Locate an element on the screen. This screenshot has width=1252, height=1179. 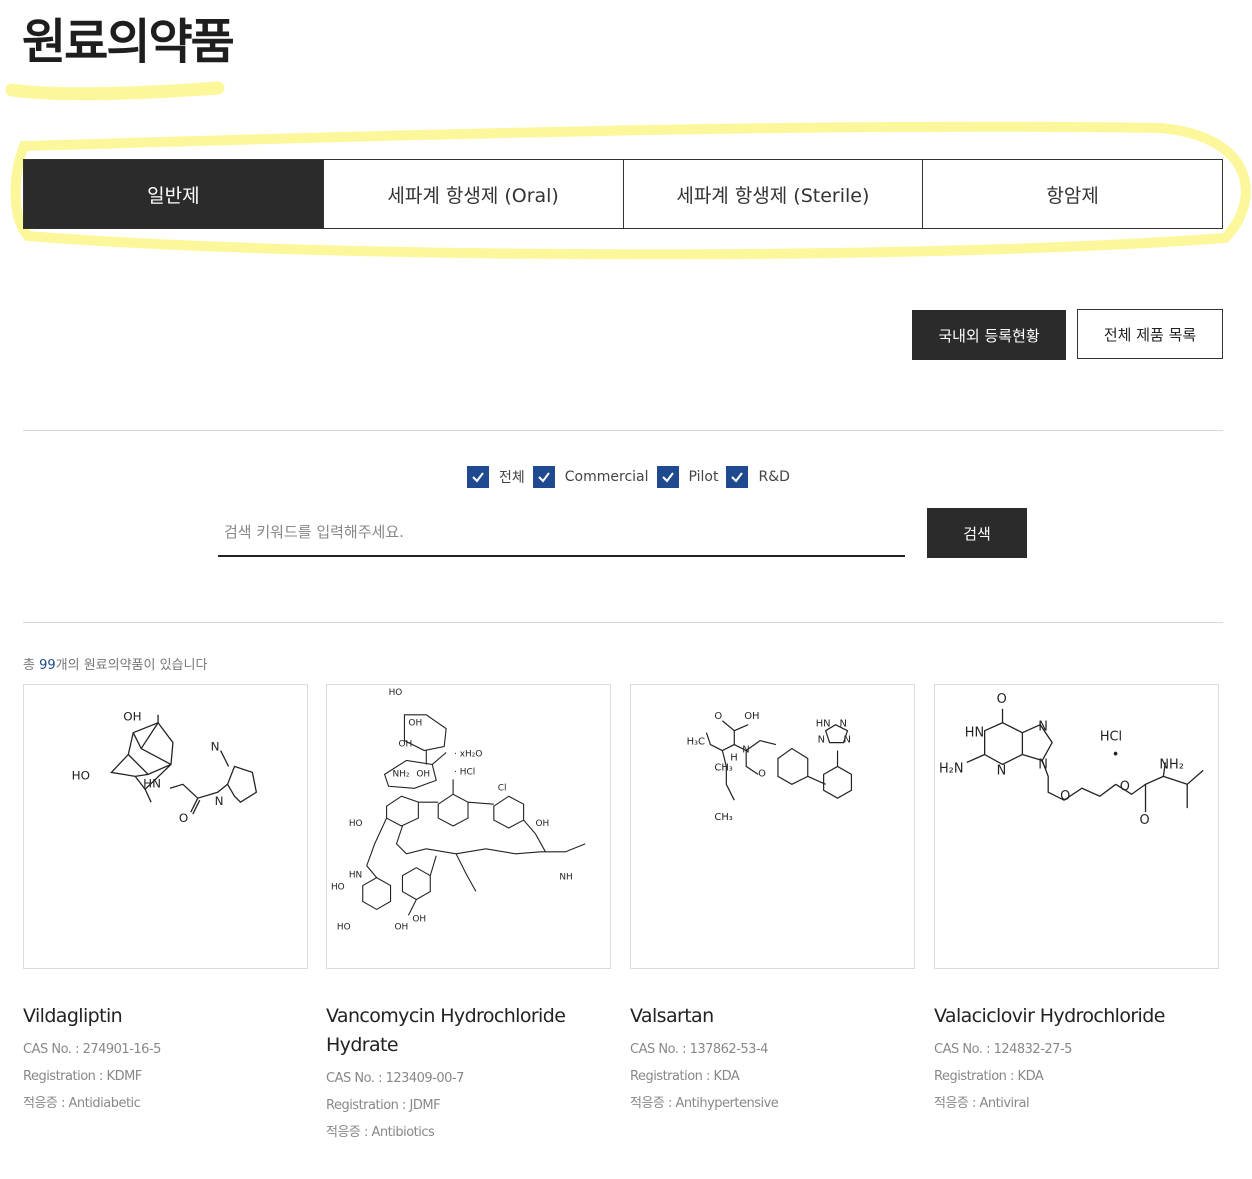
product-indication: 적응증 : Antihypertensive is located at coordinates (704, 1103).